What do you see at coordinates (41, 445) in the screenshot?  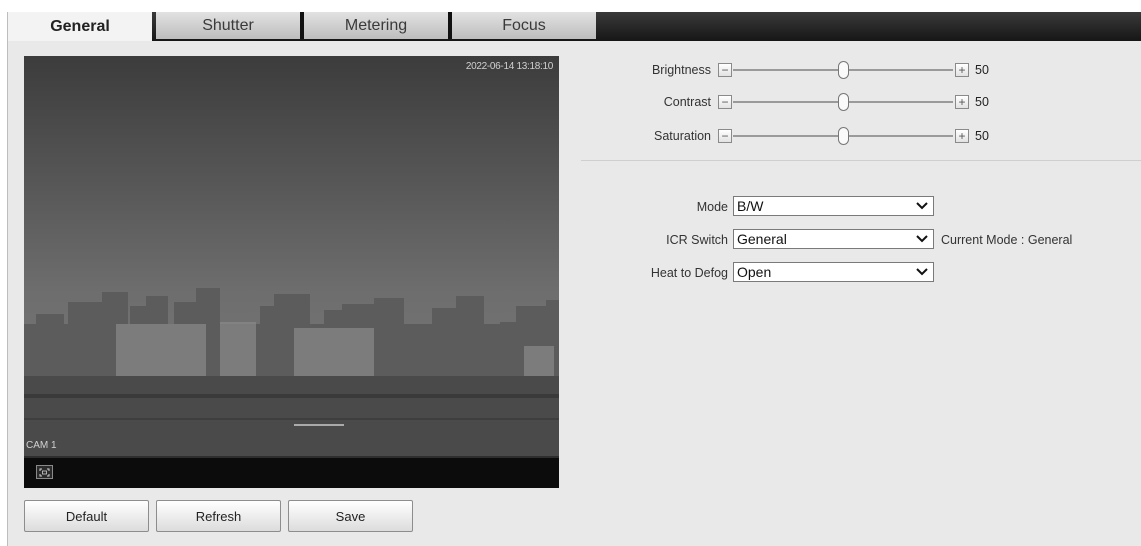 I see `osd-channel-label: CAM 1` at bounding box center [41, 445].